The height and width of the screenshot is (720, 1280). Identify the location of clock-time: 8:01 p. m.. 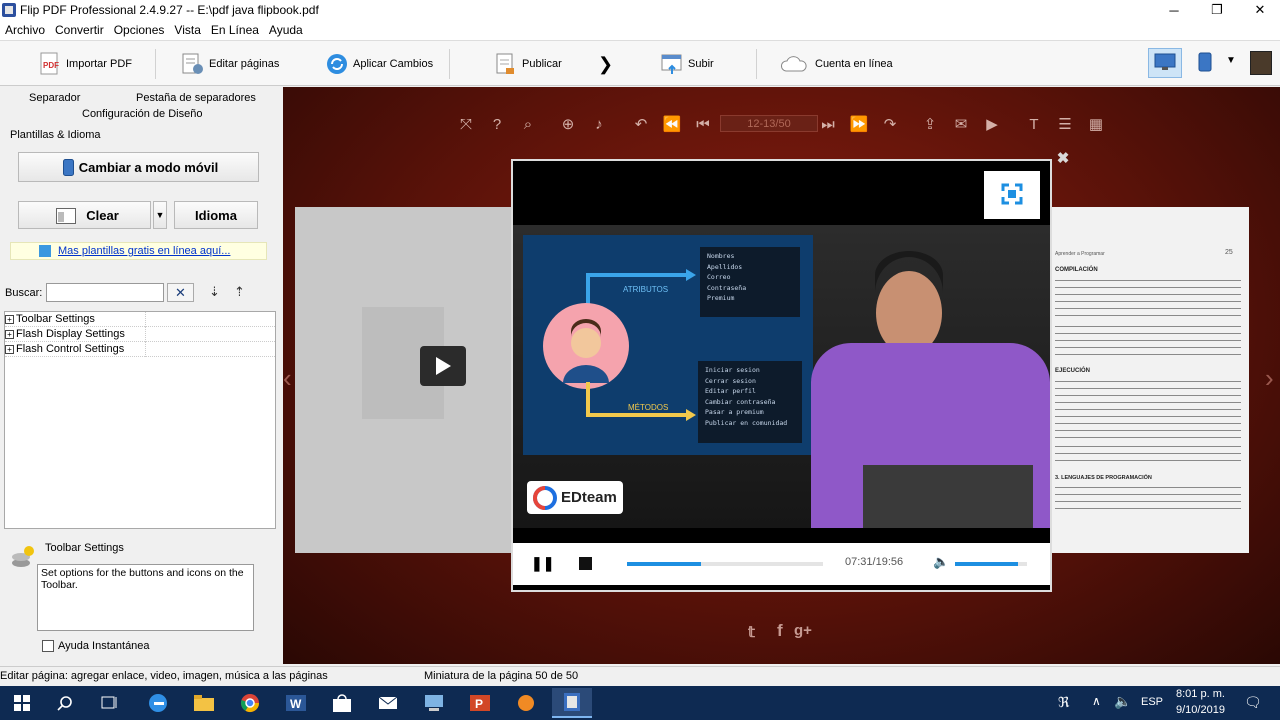
(1200, 694).